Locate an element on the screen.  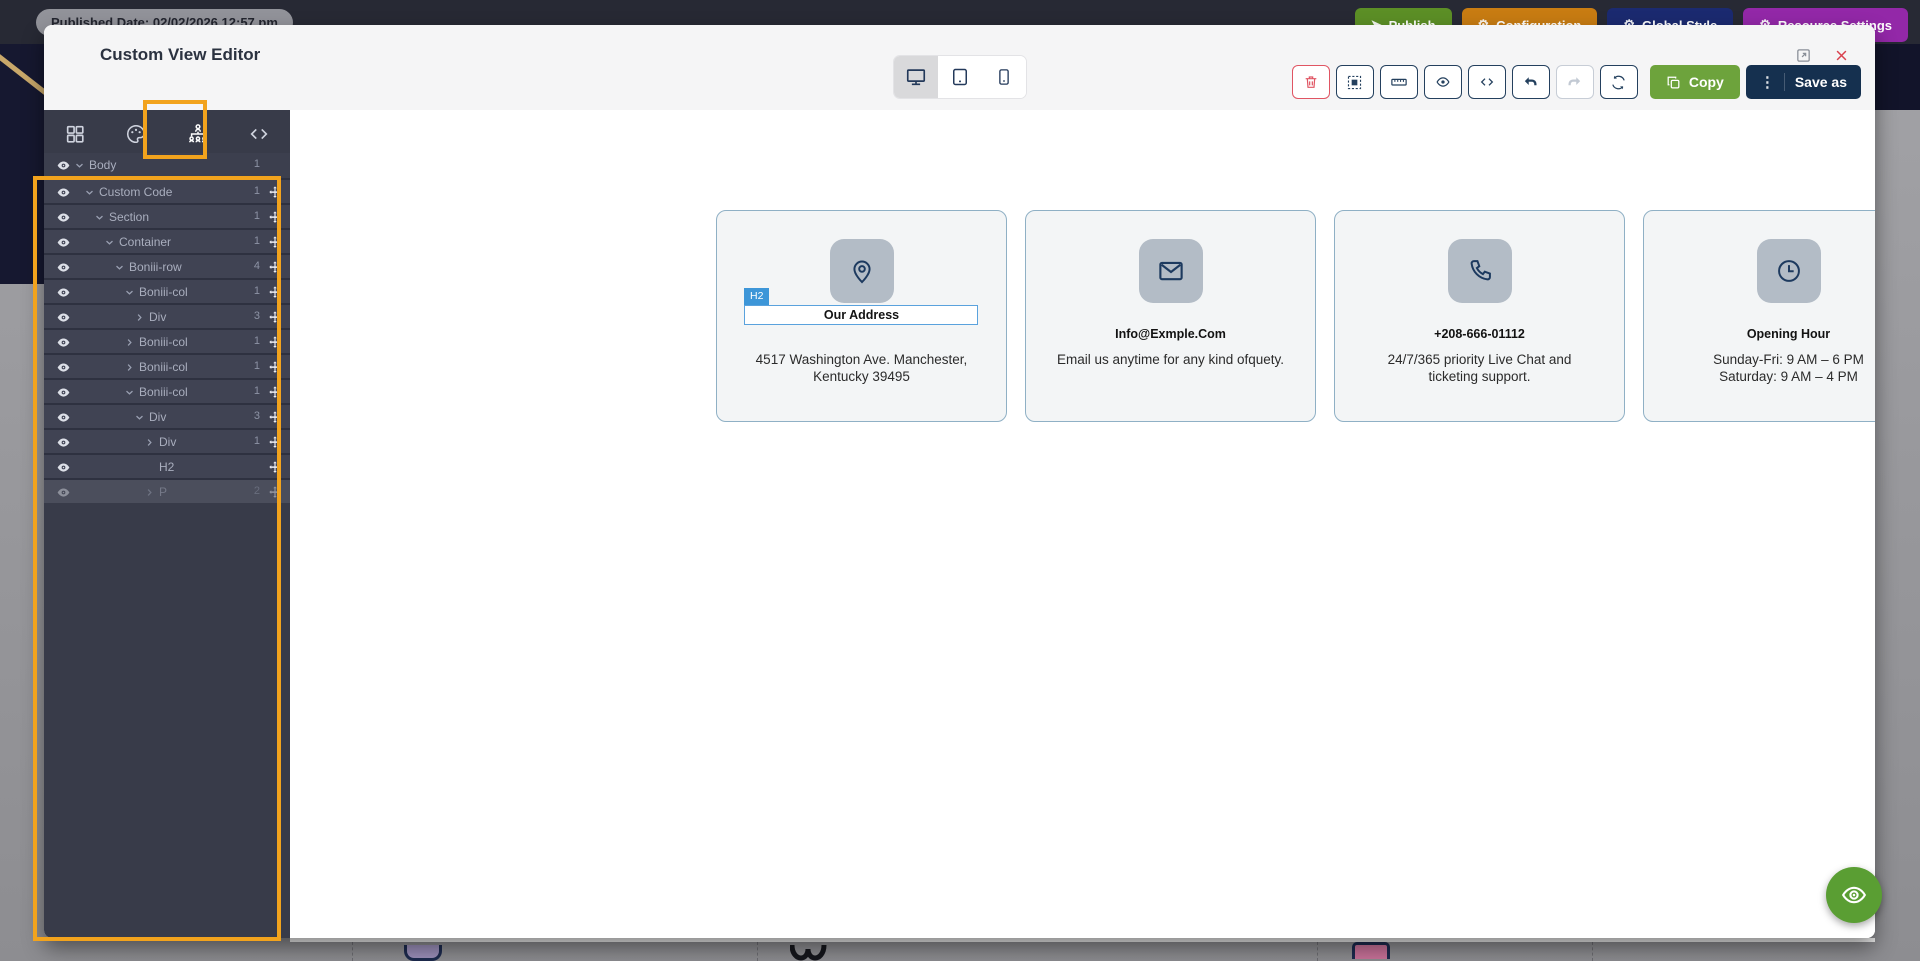
tree-row-div: Div 1 is located at coordinates (167, 440).